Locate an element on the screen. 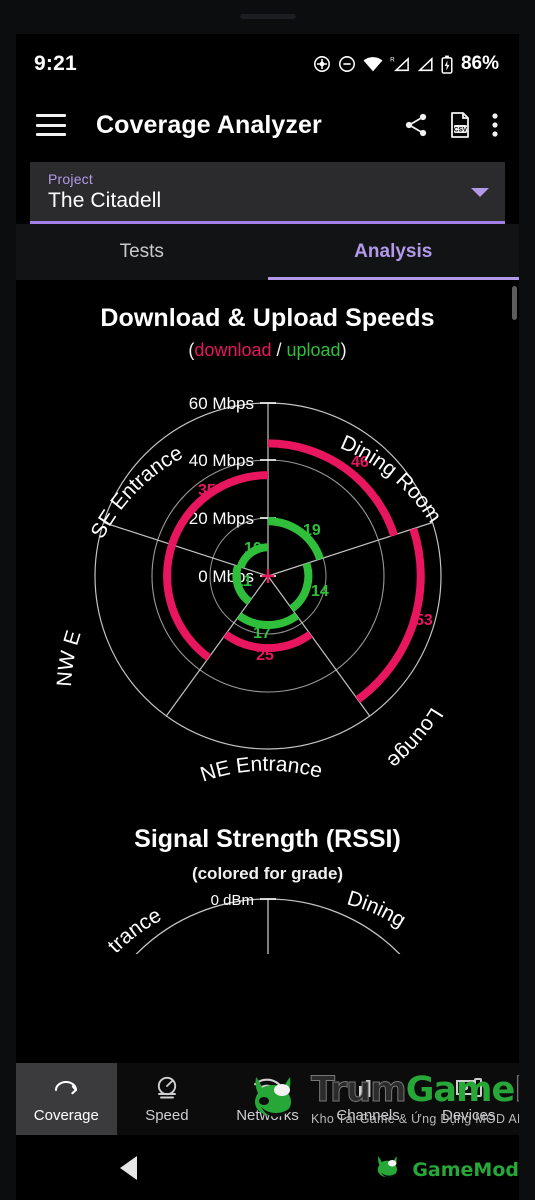 The height and width of the screenshot is (1200, 535). svg-text: R is located at coordinates (392, 59).